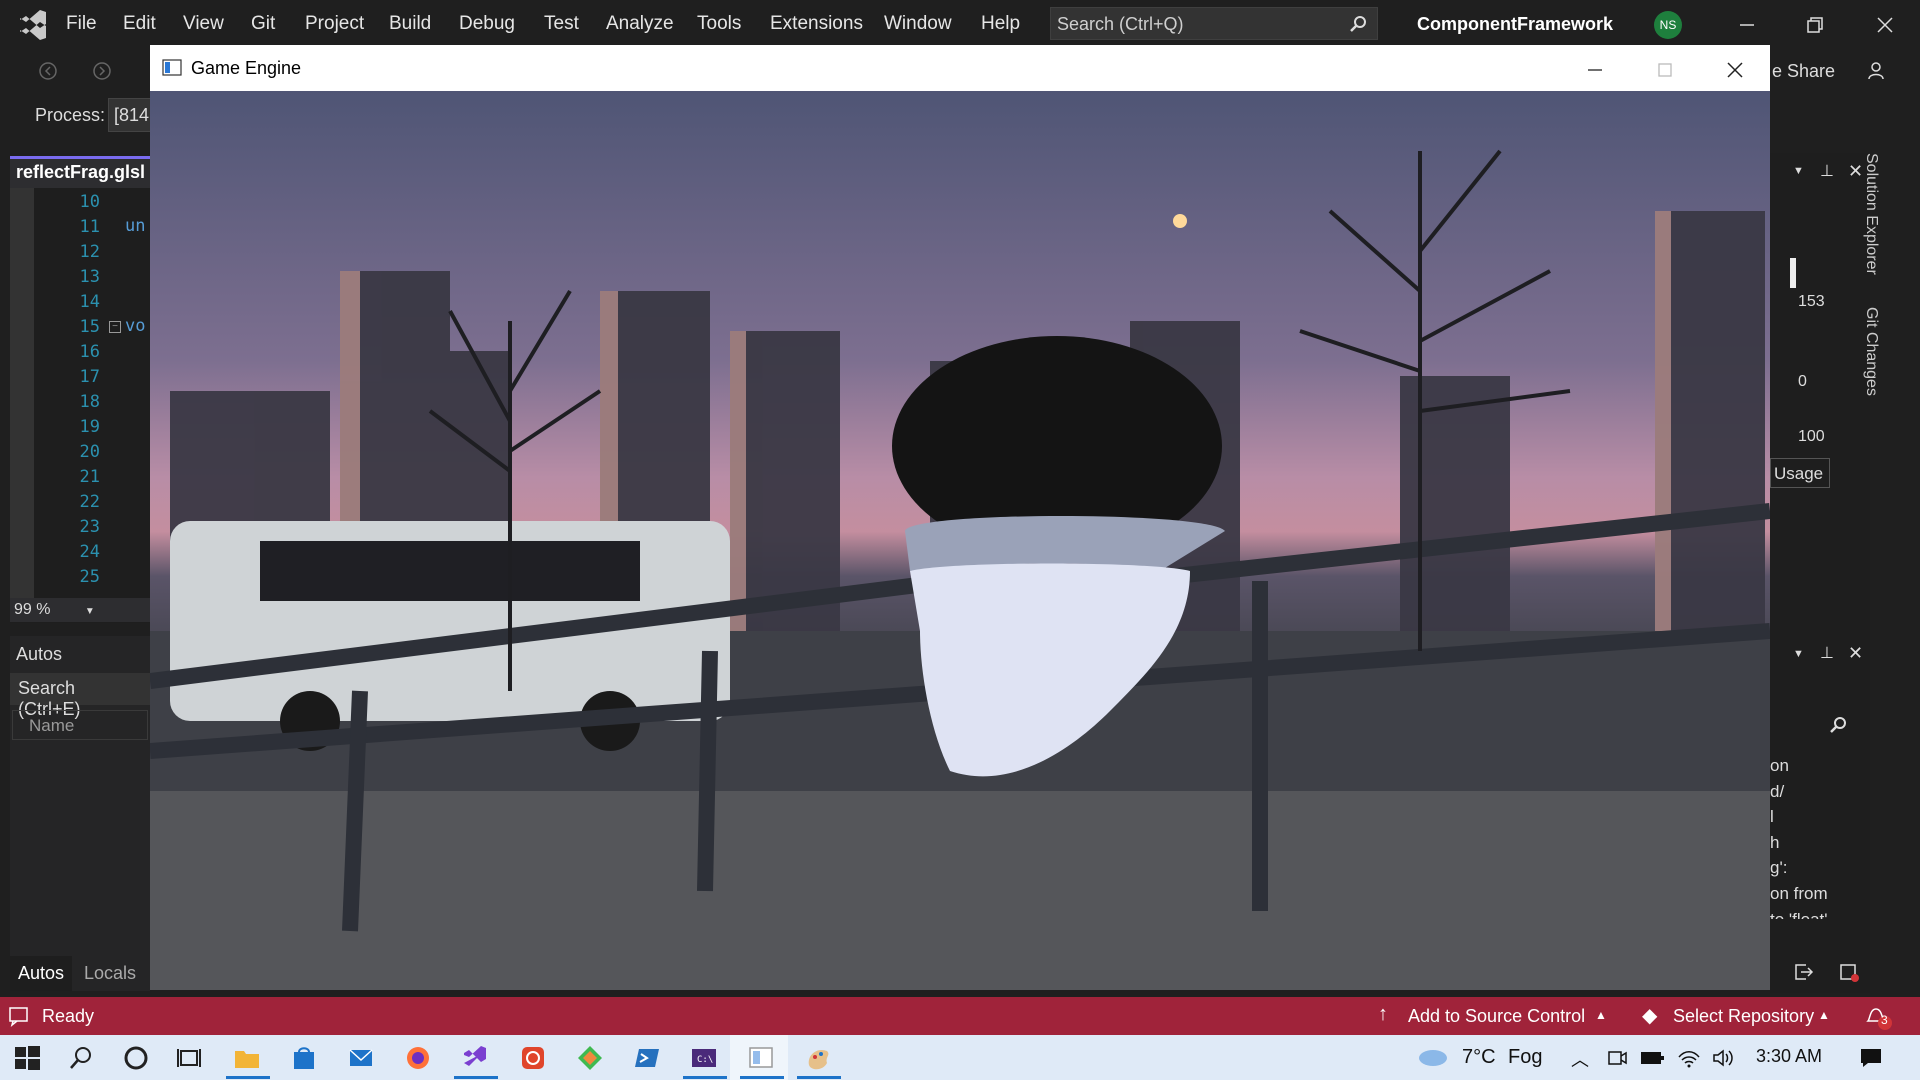 This screenshot has width=1920, height=1080. Describe the element at coordinates (487, 24) in the screenshot. I see `menu-debug: Debug` at that location.